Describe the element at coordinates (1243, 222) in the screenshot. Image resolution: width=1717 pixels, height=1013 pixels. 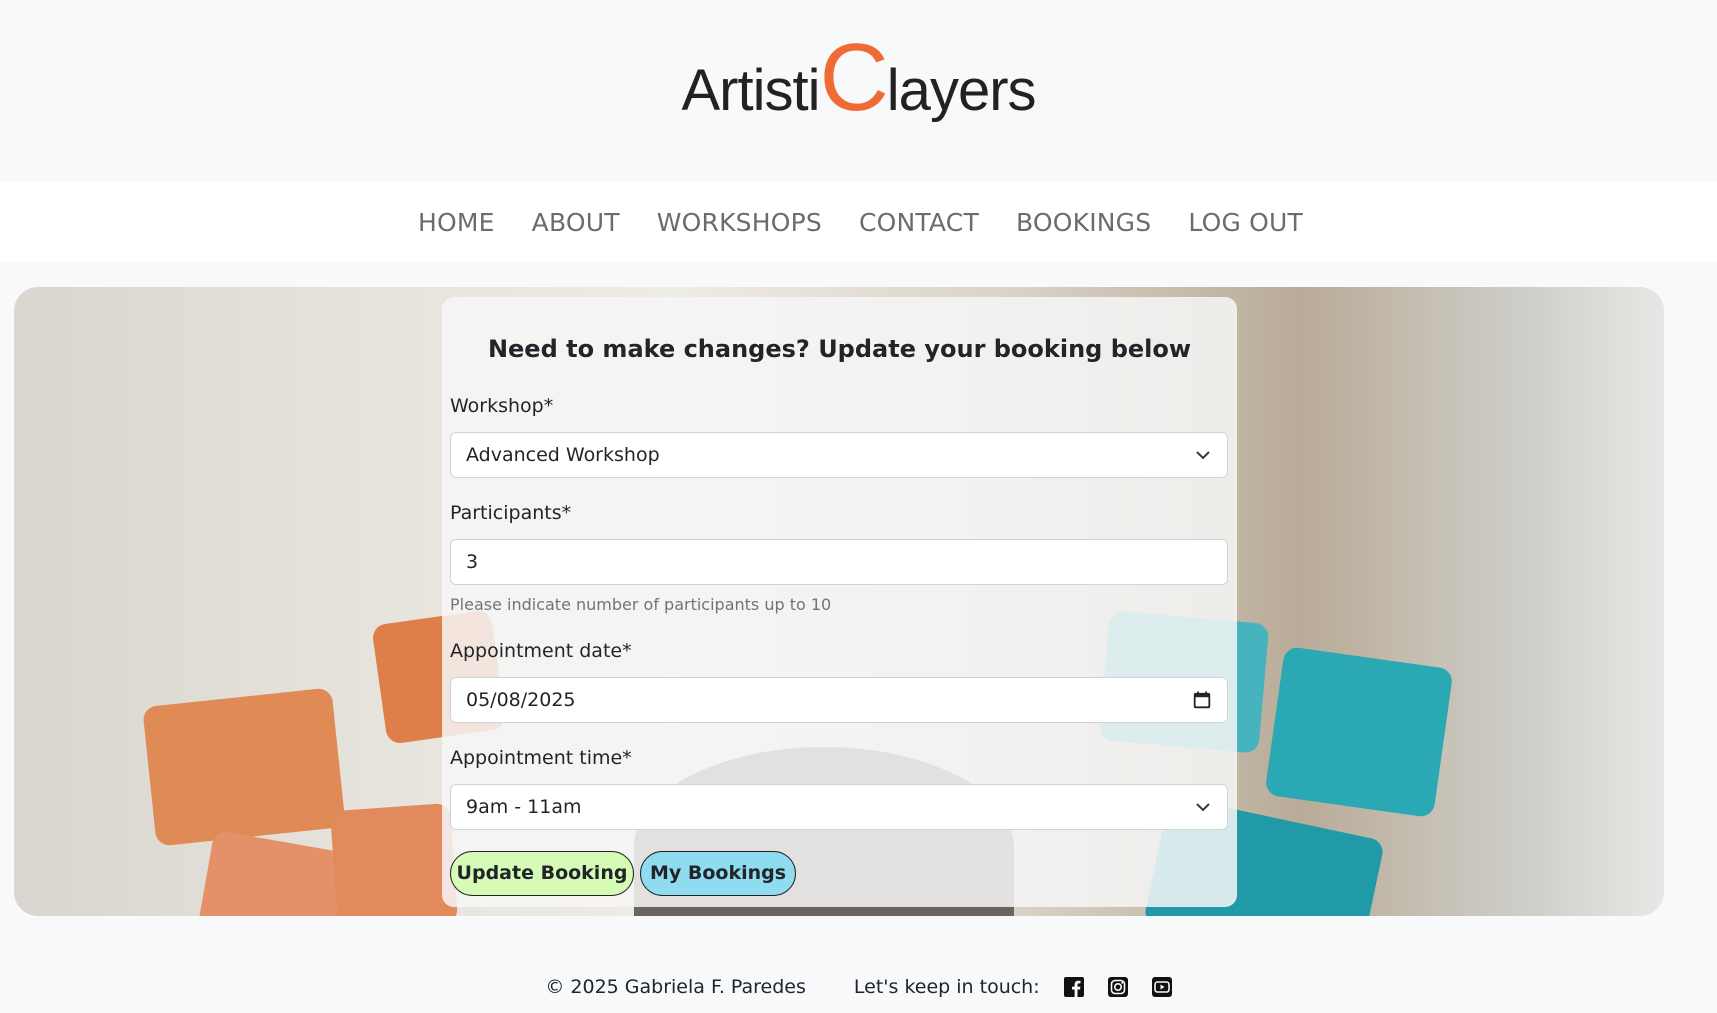
I see `nav-item-logout: LOG OUT` at that location.